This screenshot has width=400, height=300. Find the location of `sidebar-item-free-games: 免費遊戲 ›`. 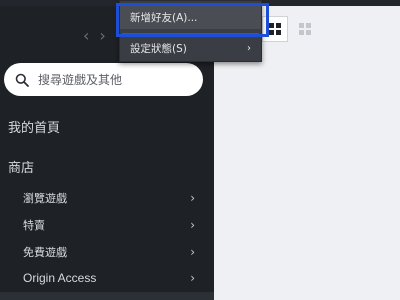

sidebar-item-free-games: 免費遊戲 › is located at coordinates (109, 252).